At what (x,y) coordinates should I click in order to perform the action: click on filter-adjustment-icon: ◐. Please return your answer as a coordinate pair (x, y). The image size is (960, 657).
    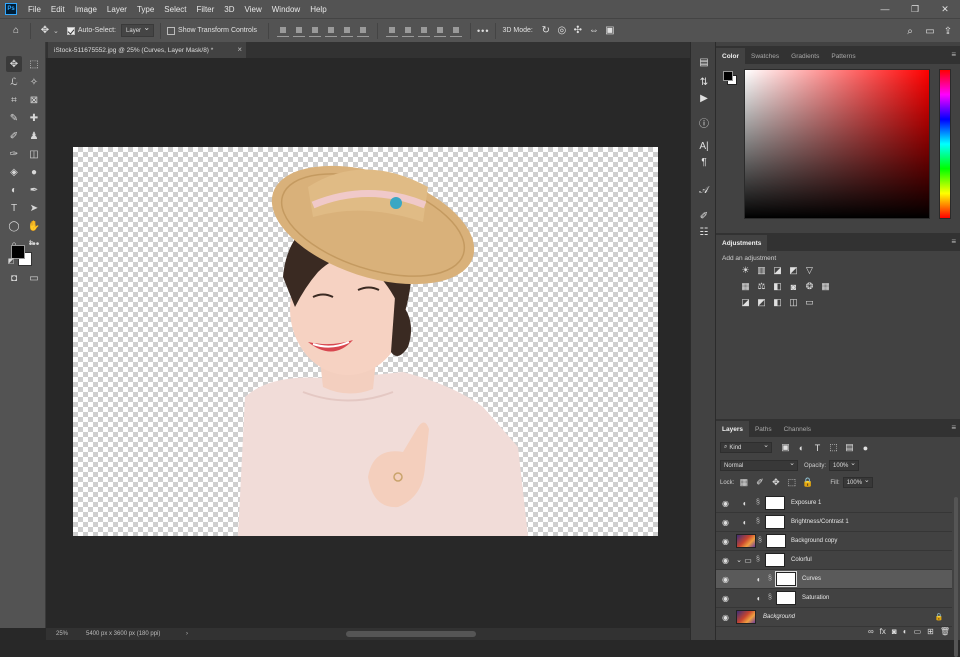
    Looking at the image, I should click on (801, 447).